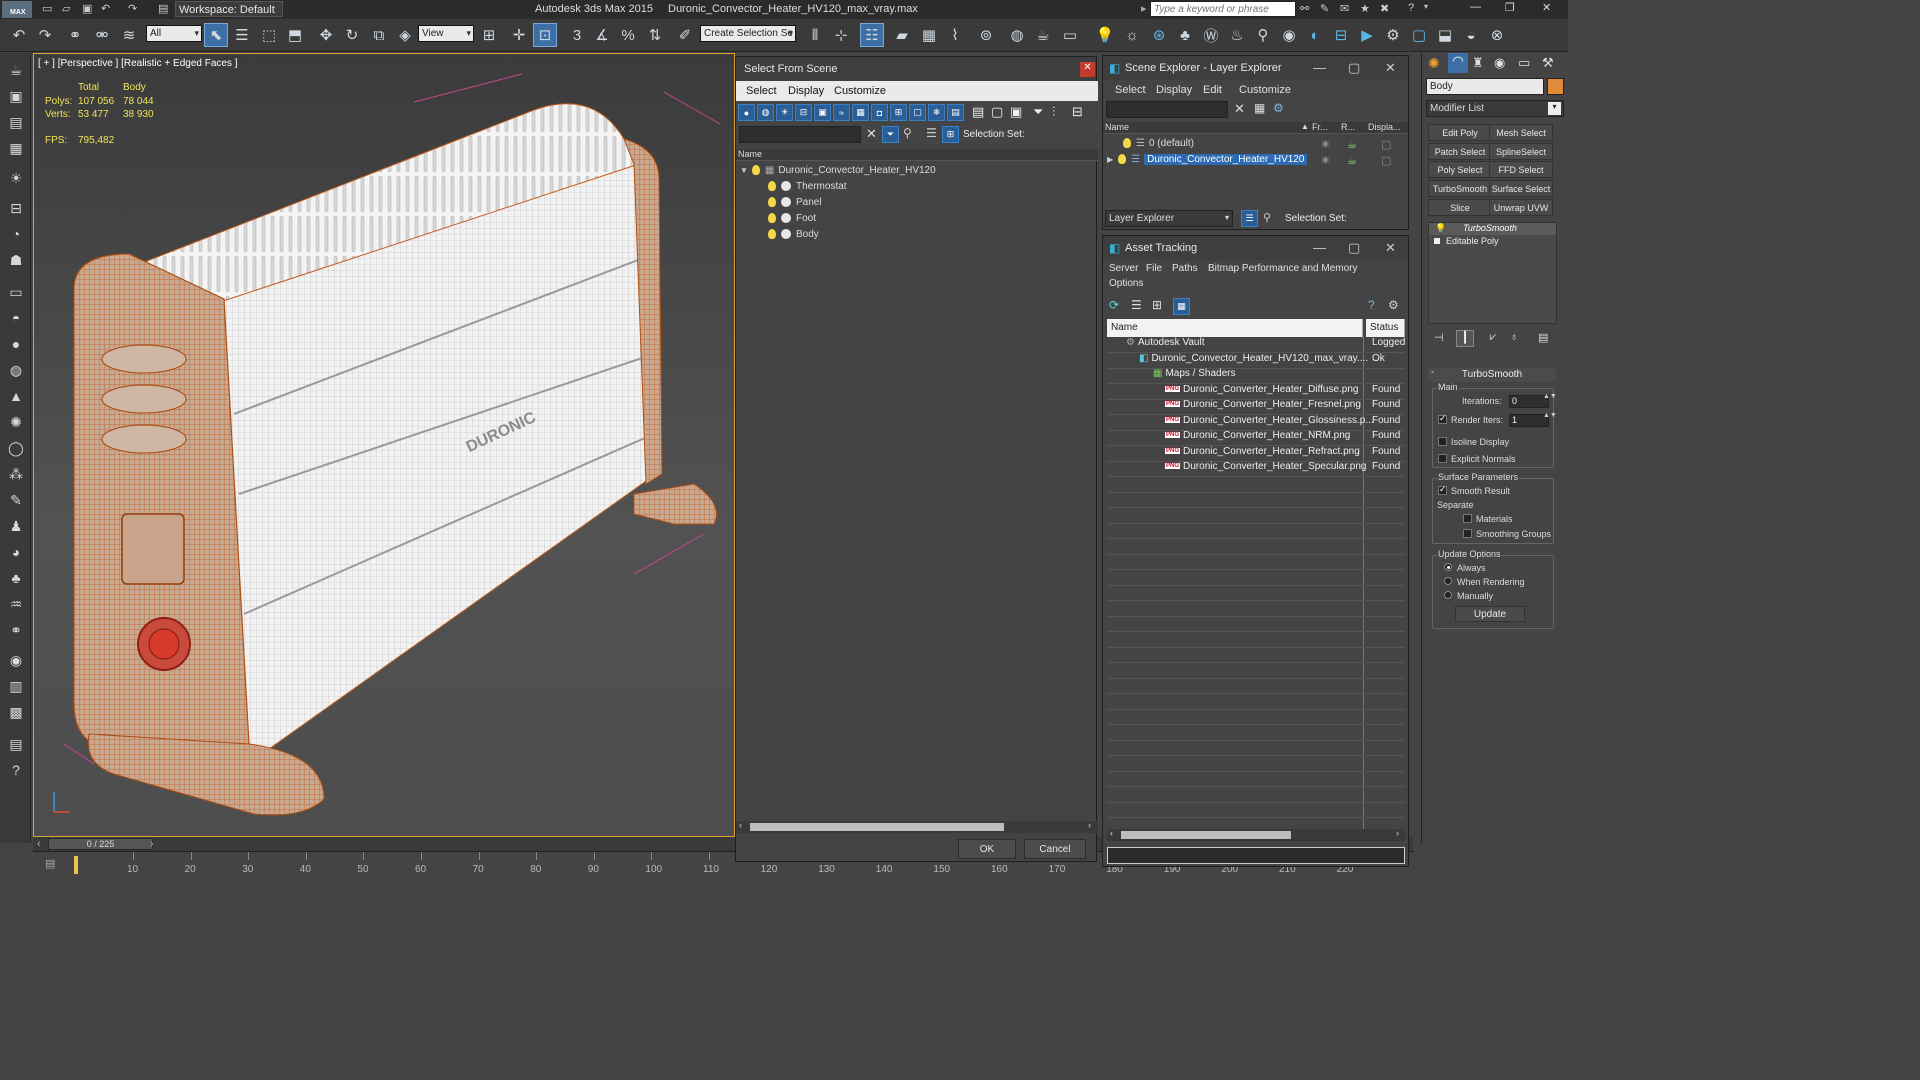 This screenshot has height=1080, width=1920. What do you see at coordinates (1386, 144) in the screenshot?
I see `display-box-icon: ▢` at bounding box center [1386, 144].